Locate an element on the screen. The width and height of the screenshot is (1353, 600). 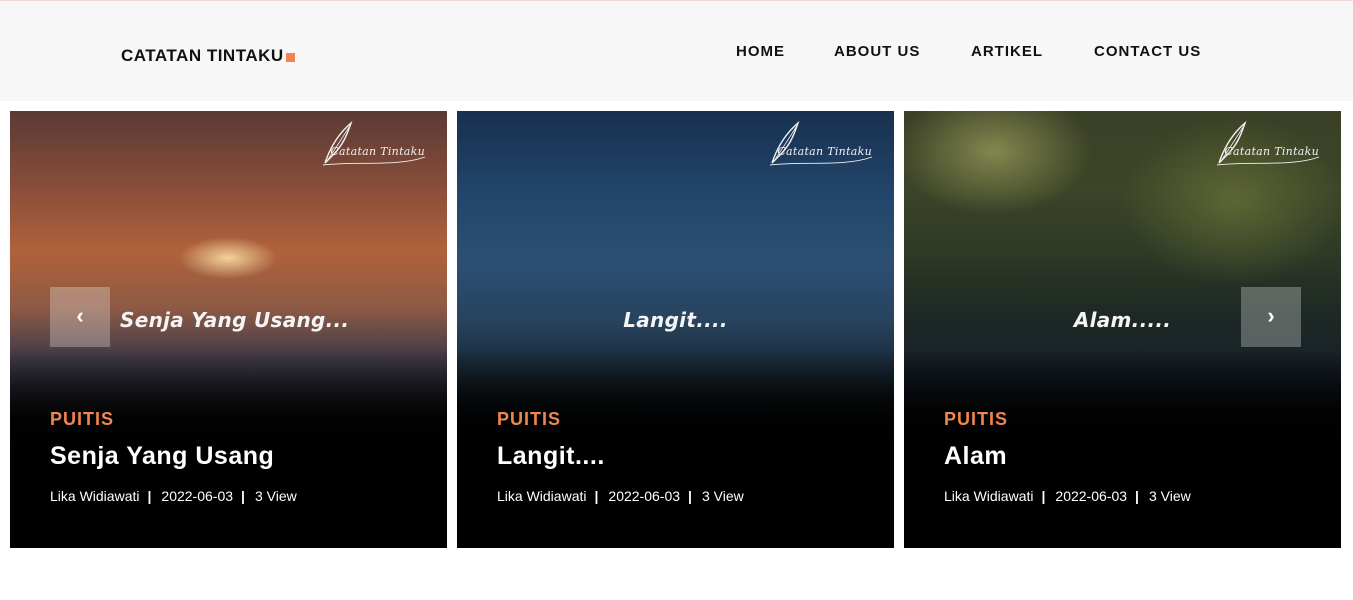
main-nav: HOME ABOUT US ARTIKEL CONTACT US is located at coordinates (676, 53).